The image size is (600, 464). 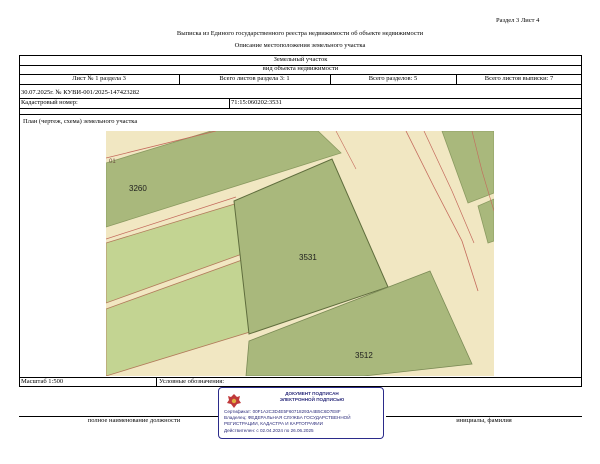 I want to click on scale-label: Масштаб 1:500, so click(x=42, y=381).